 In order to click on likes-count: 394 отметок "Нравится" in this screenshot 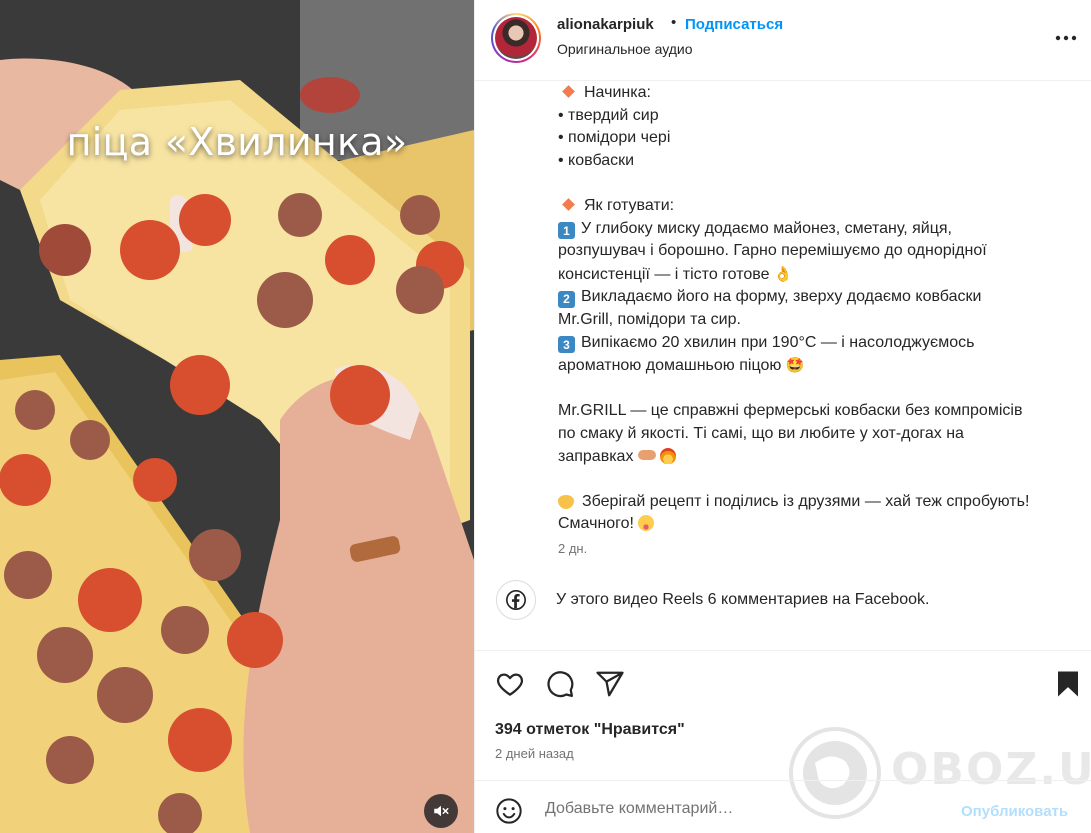, I will do `click(590, 730)`.